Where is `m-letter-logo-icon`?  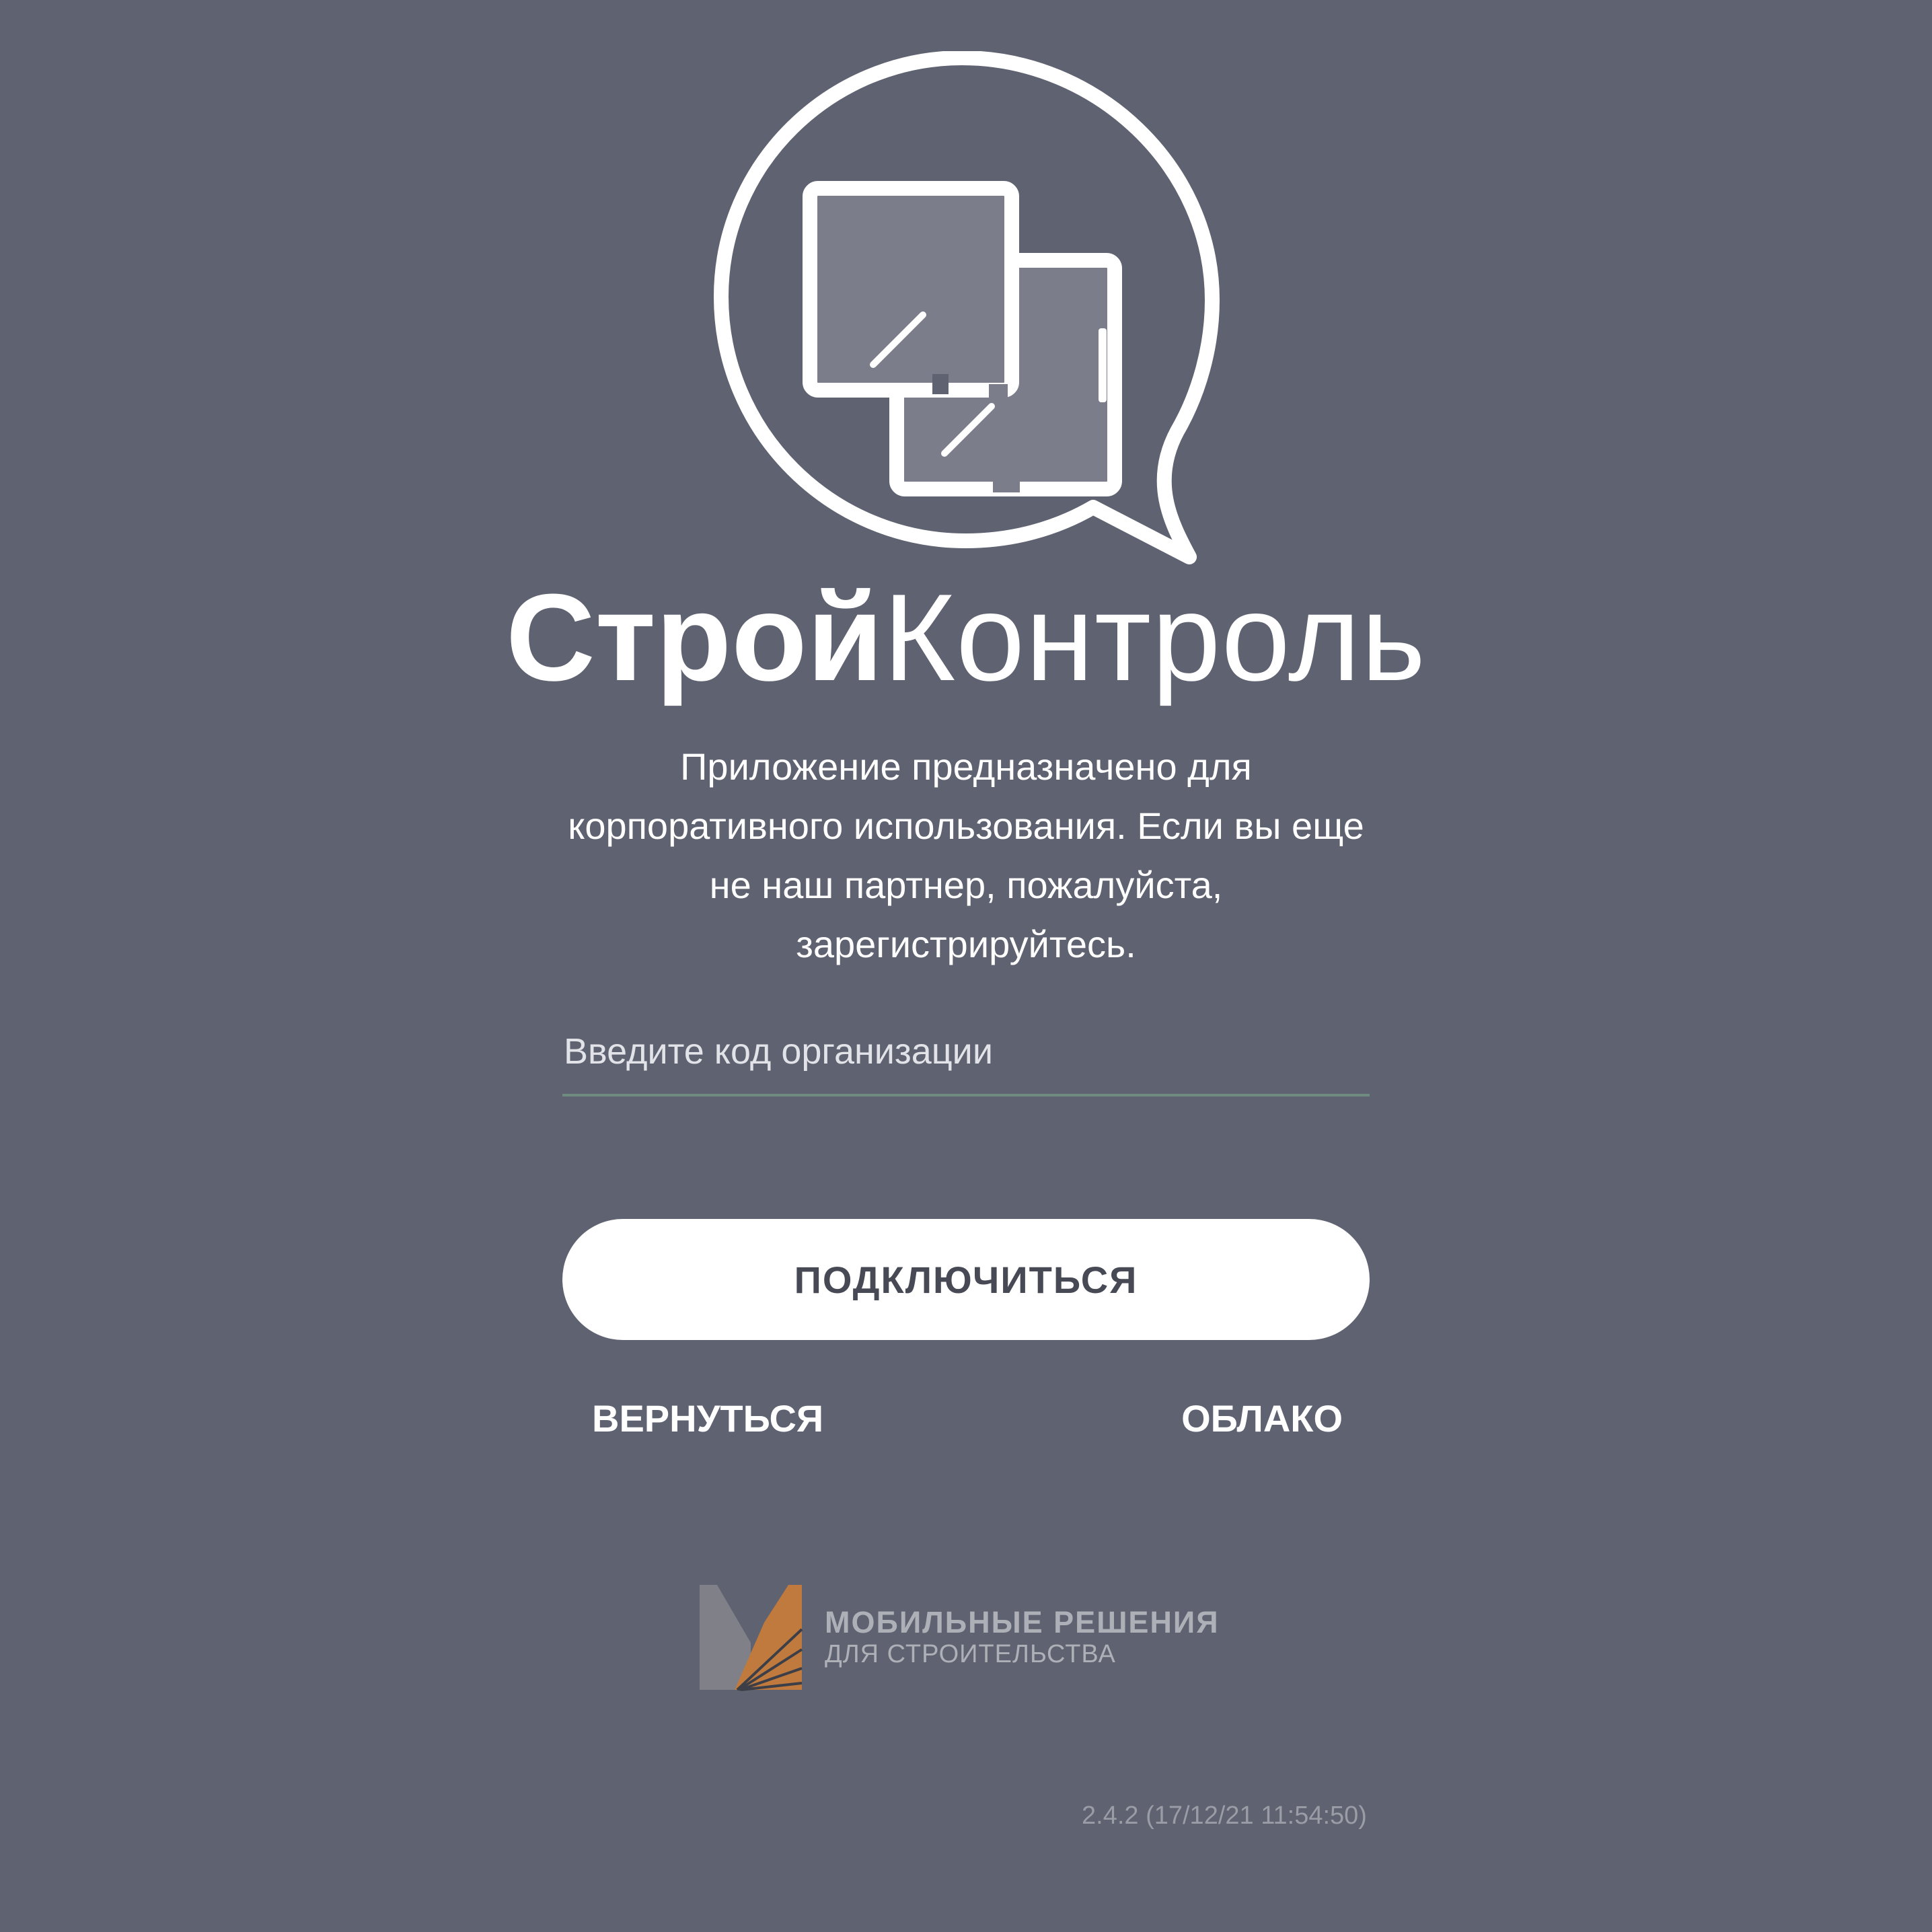 m-letter-logo-icon is located at coordinates (751, 1638).